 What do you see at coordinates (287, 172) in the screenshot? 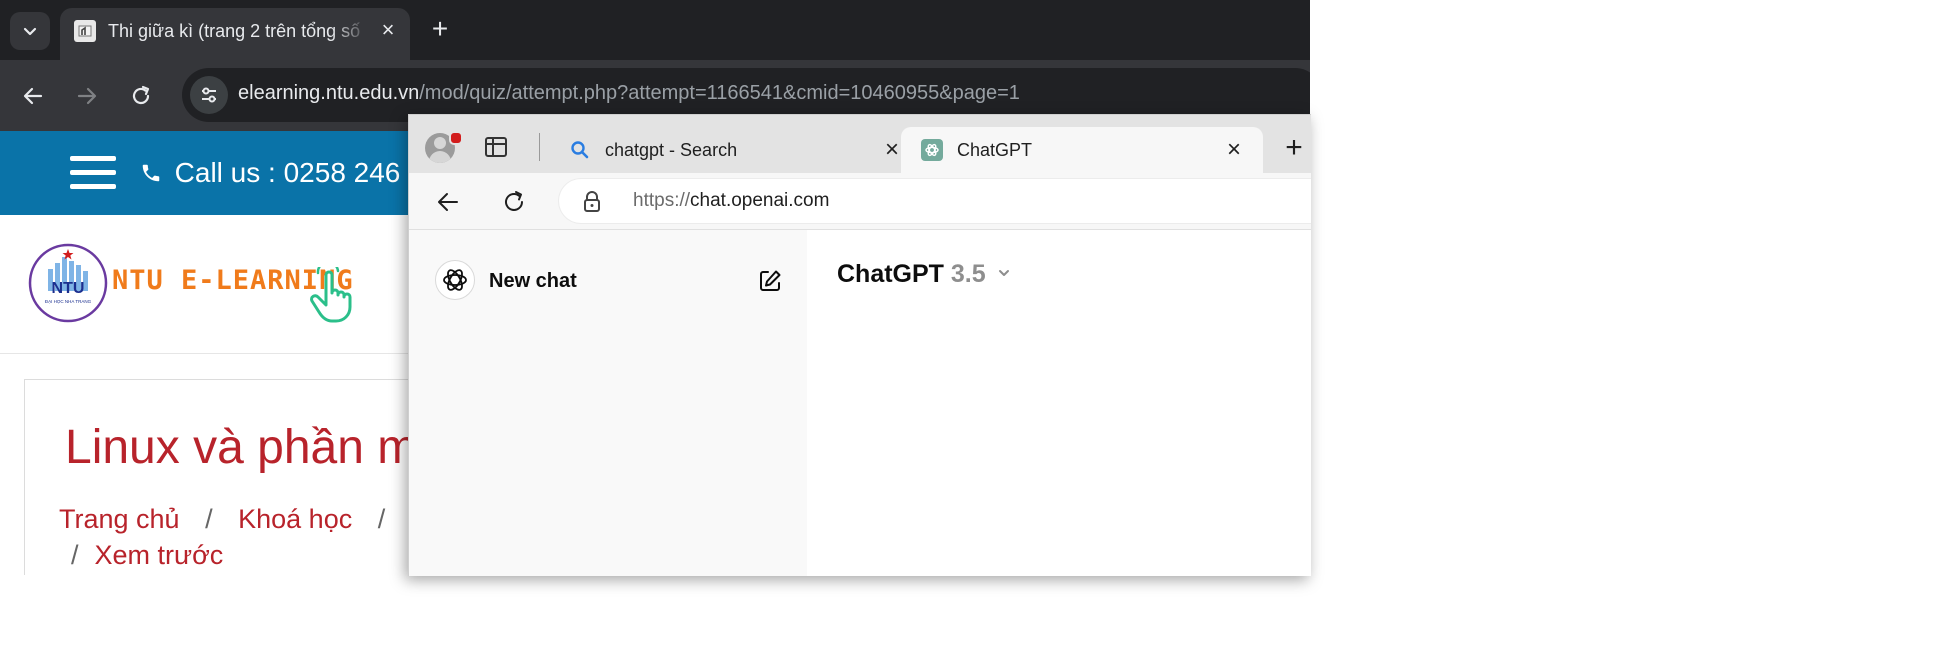
I see `call-us-text: Call us : 0258 246` at bounding box center [287, 172].